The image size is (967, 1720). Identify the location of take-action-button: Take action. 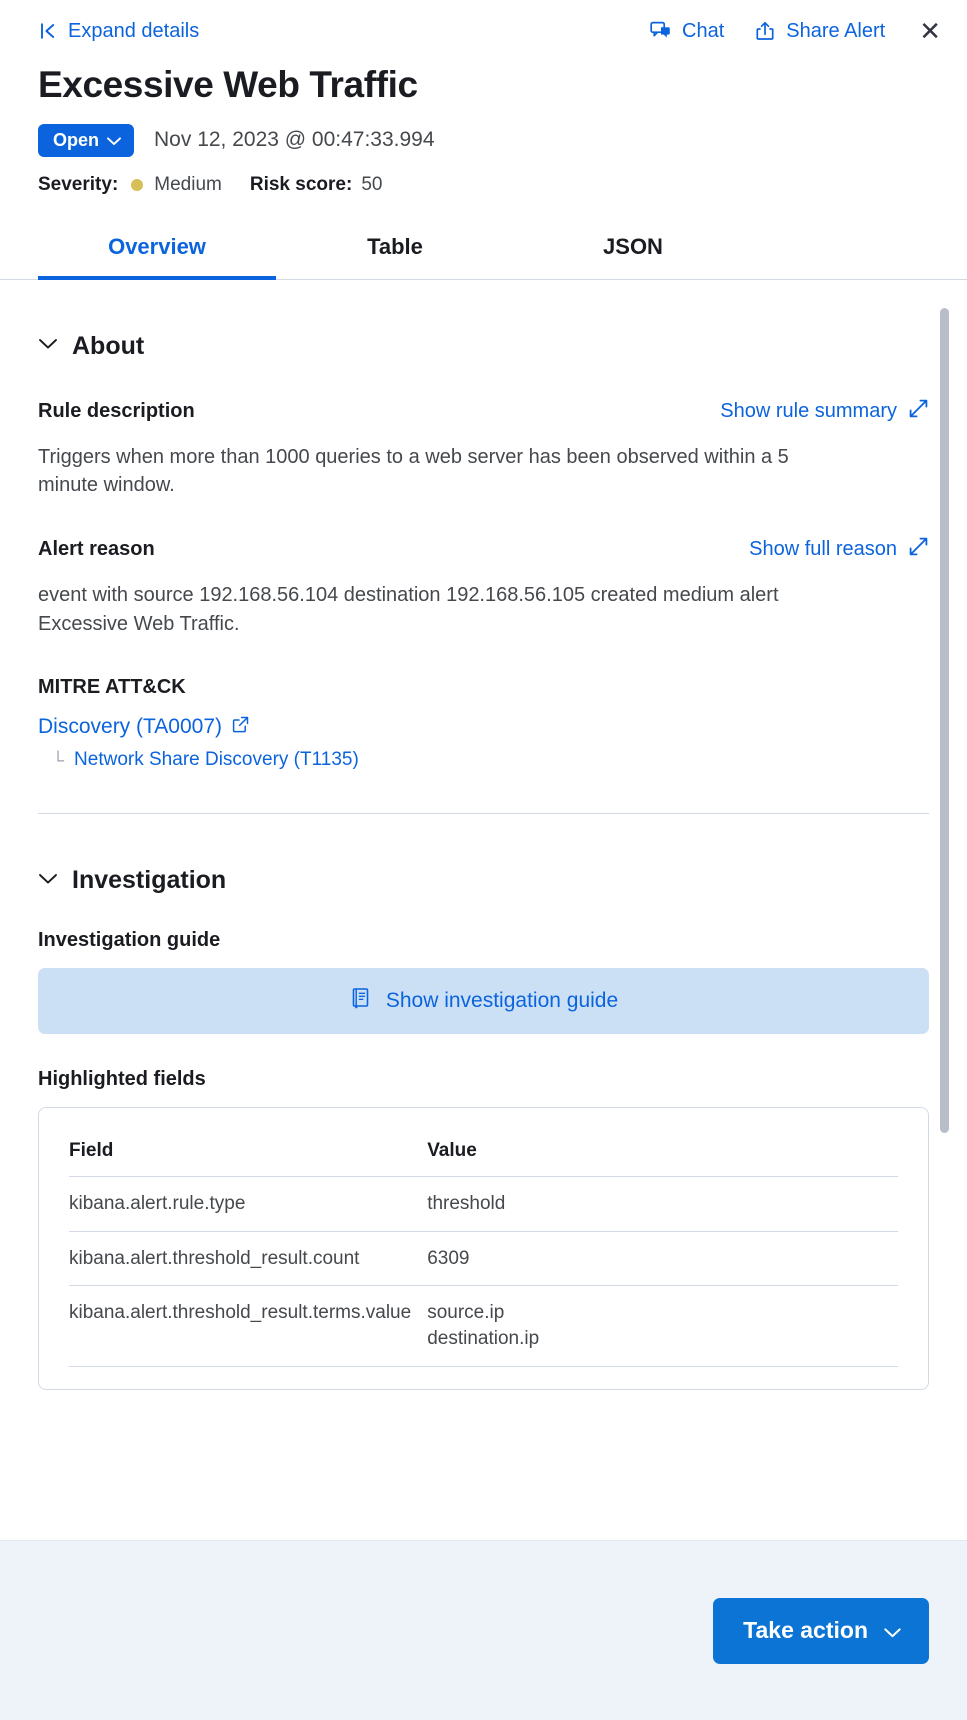
(821, 1630).